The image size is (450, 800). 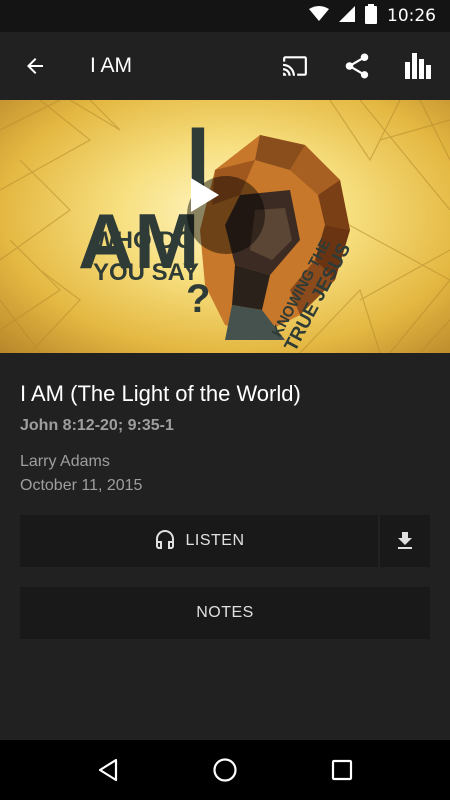 I want to click on listen-button: LISTEN, so click(x=199, y=541).